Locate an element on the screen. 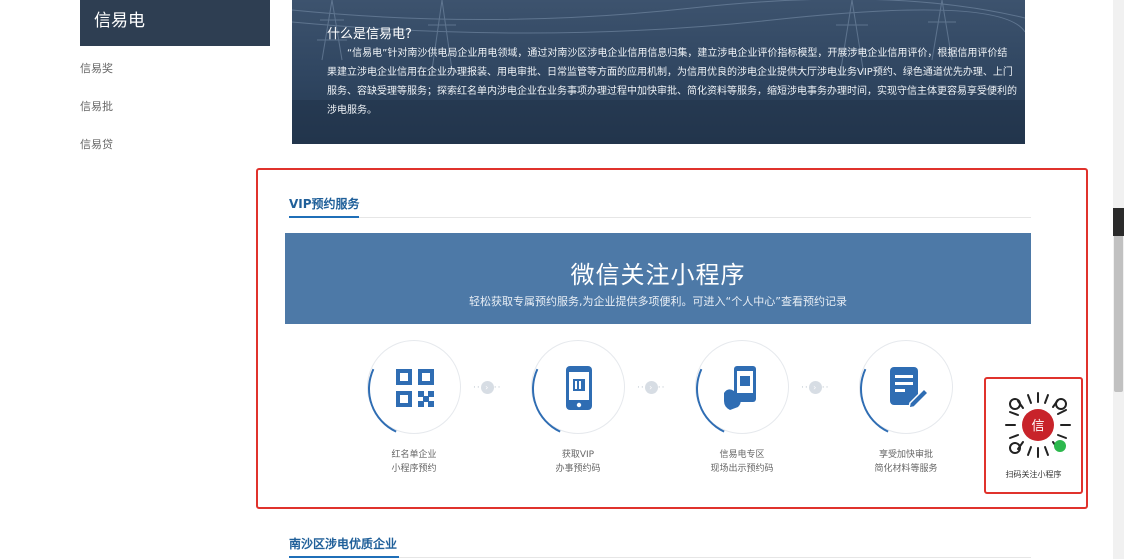 The width and height of the screenshot is (1124, 559). phone-icon is located at coordinates (579, 388).